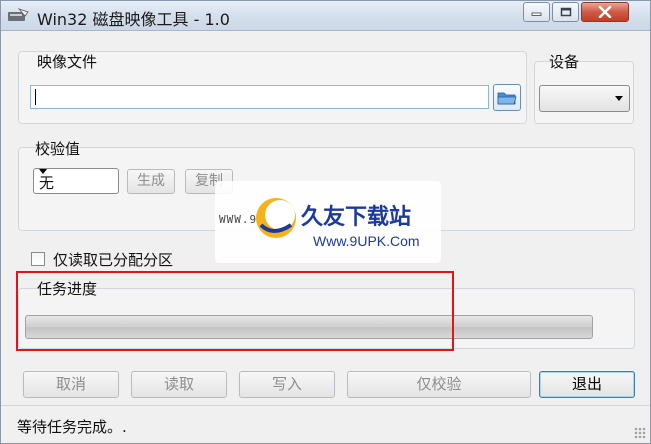 The image size is (651, 444). What do you see at coordinates (366, 241) in the screenshot?
I see `watermark-site-url: Www.9UPK.Com` at bounding box center [366, 241].